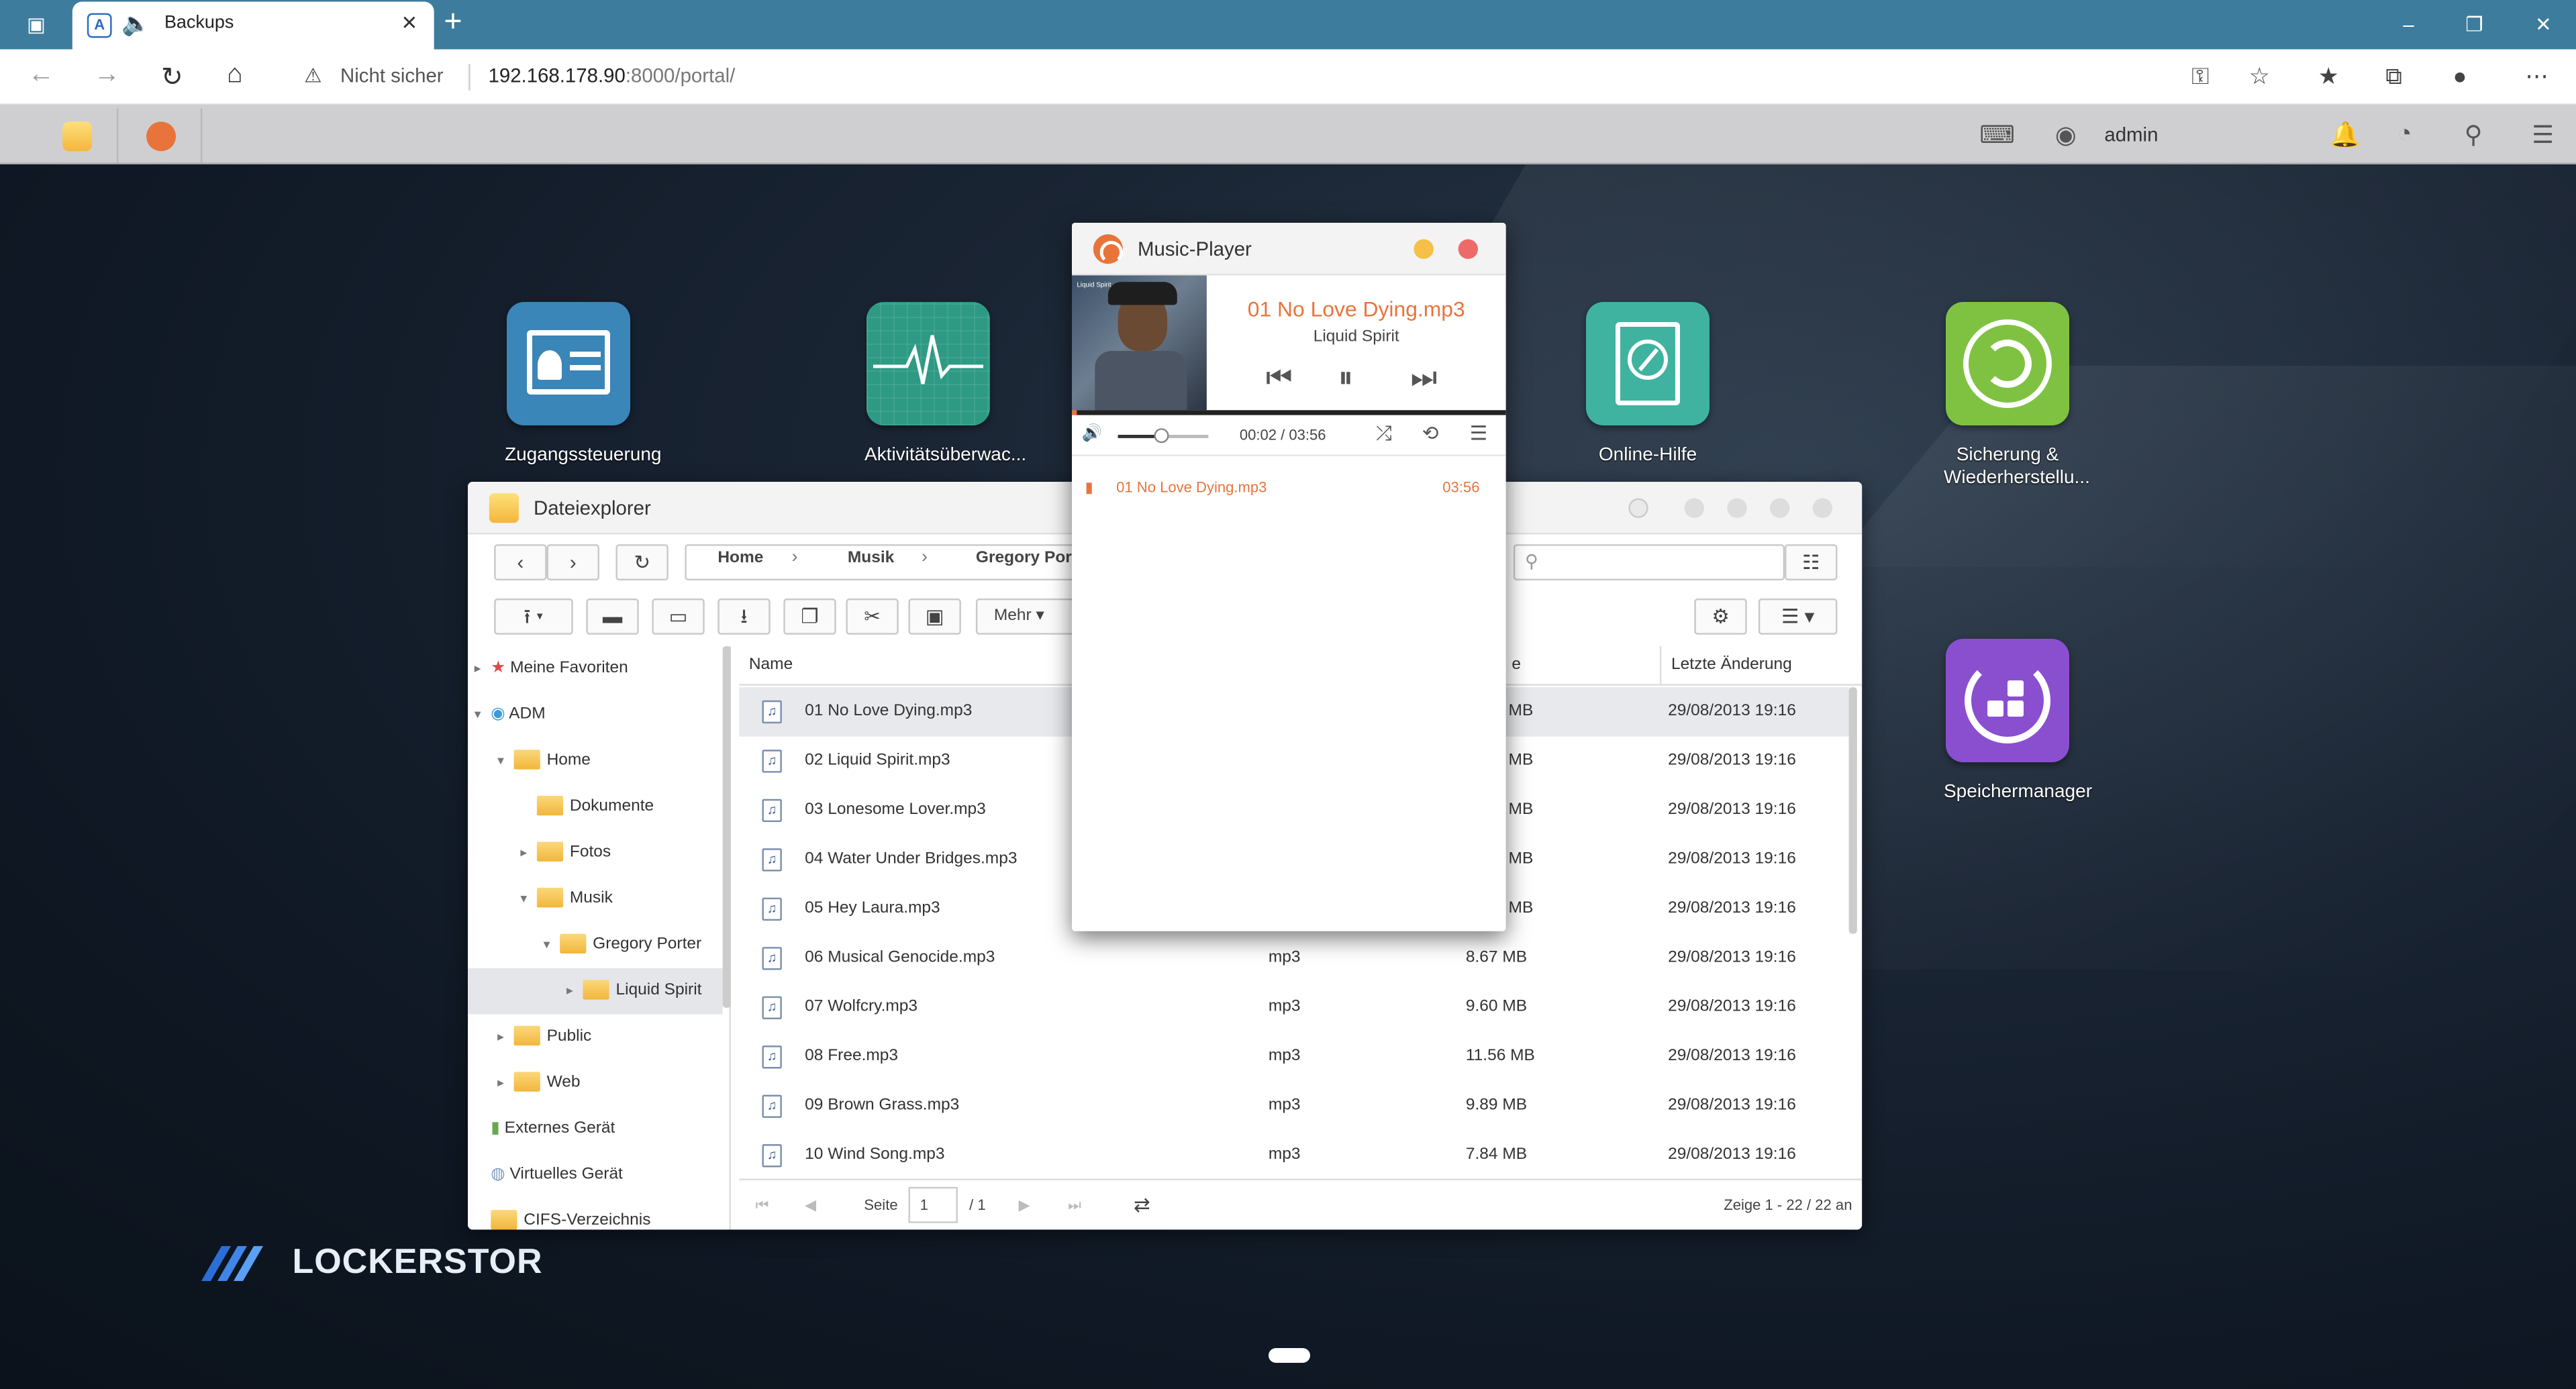 This screenshot has width=2576, height=1389. Describe the element at coordinates (612, 617) in the screenshot. I see `new-folder-button: ▬` at that location.